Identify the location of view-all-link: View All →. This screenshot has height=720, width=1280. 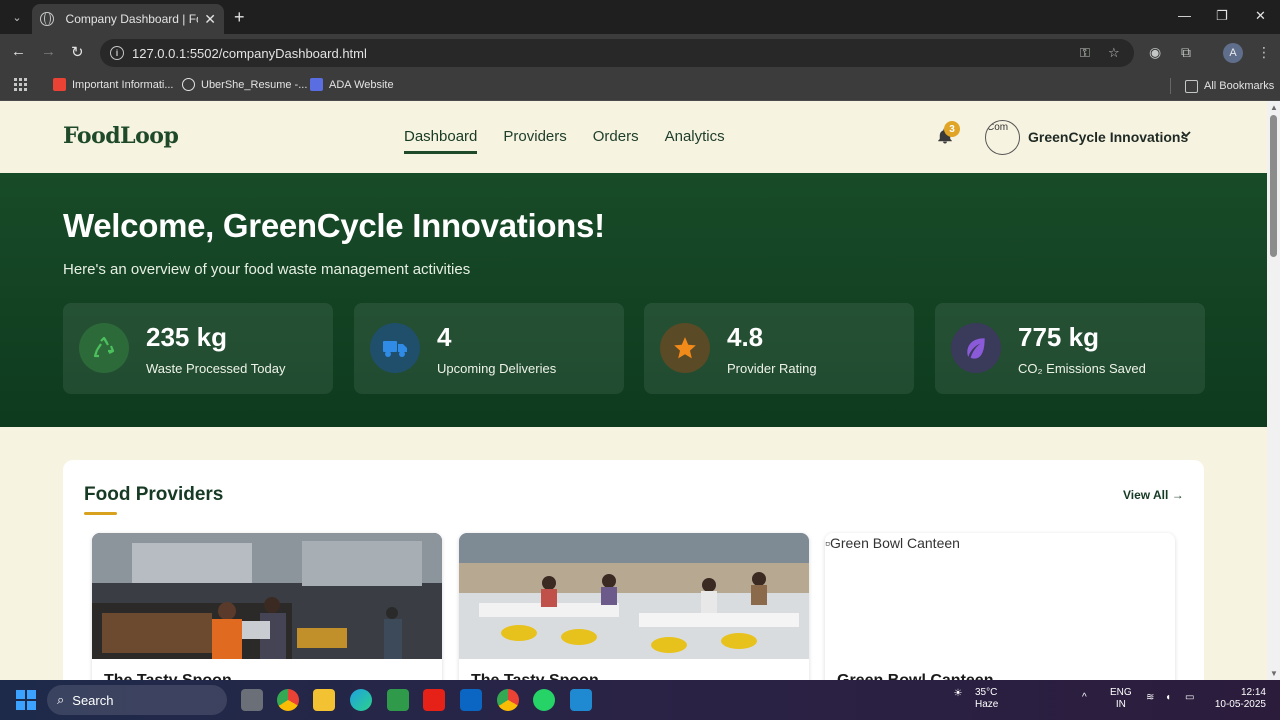
(1153, 495).